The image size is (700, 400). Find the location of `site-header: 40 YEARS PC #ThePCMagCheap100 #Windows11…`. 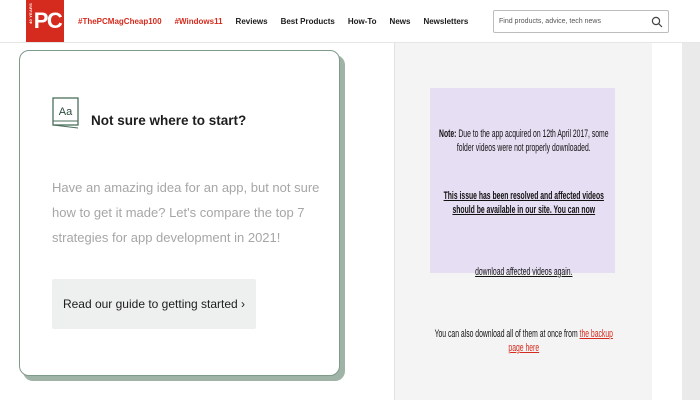

site-header: 40 YEARS PC #ThePCMagCheap100 #Windows11… is located at coordinates (350, 21).